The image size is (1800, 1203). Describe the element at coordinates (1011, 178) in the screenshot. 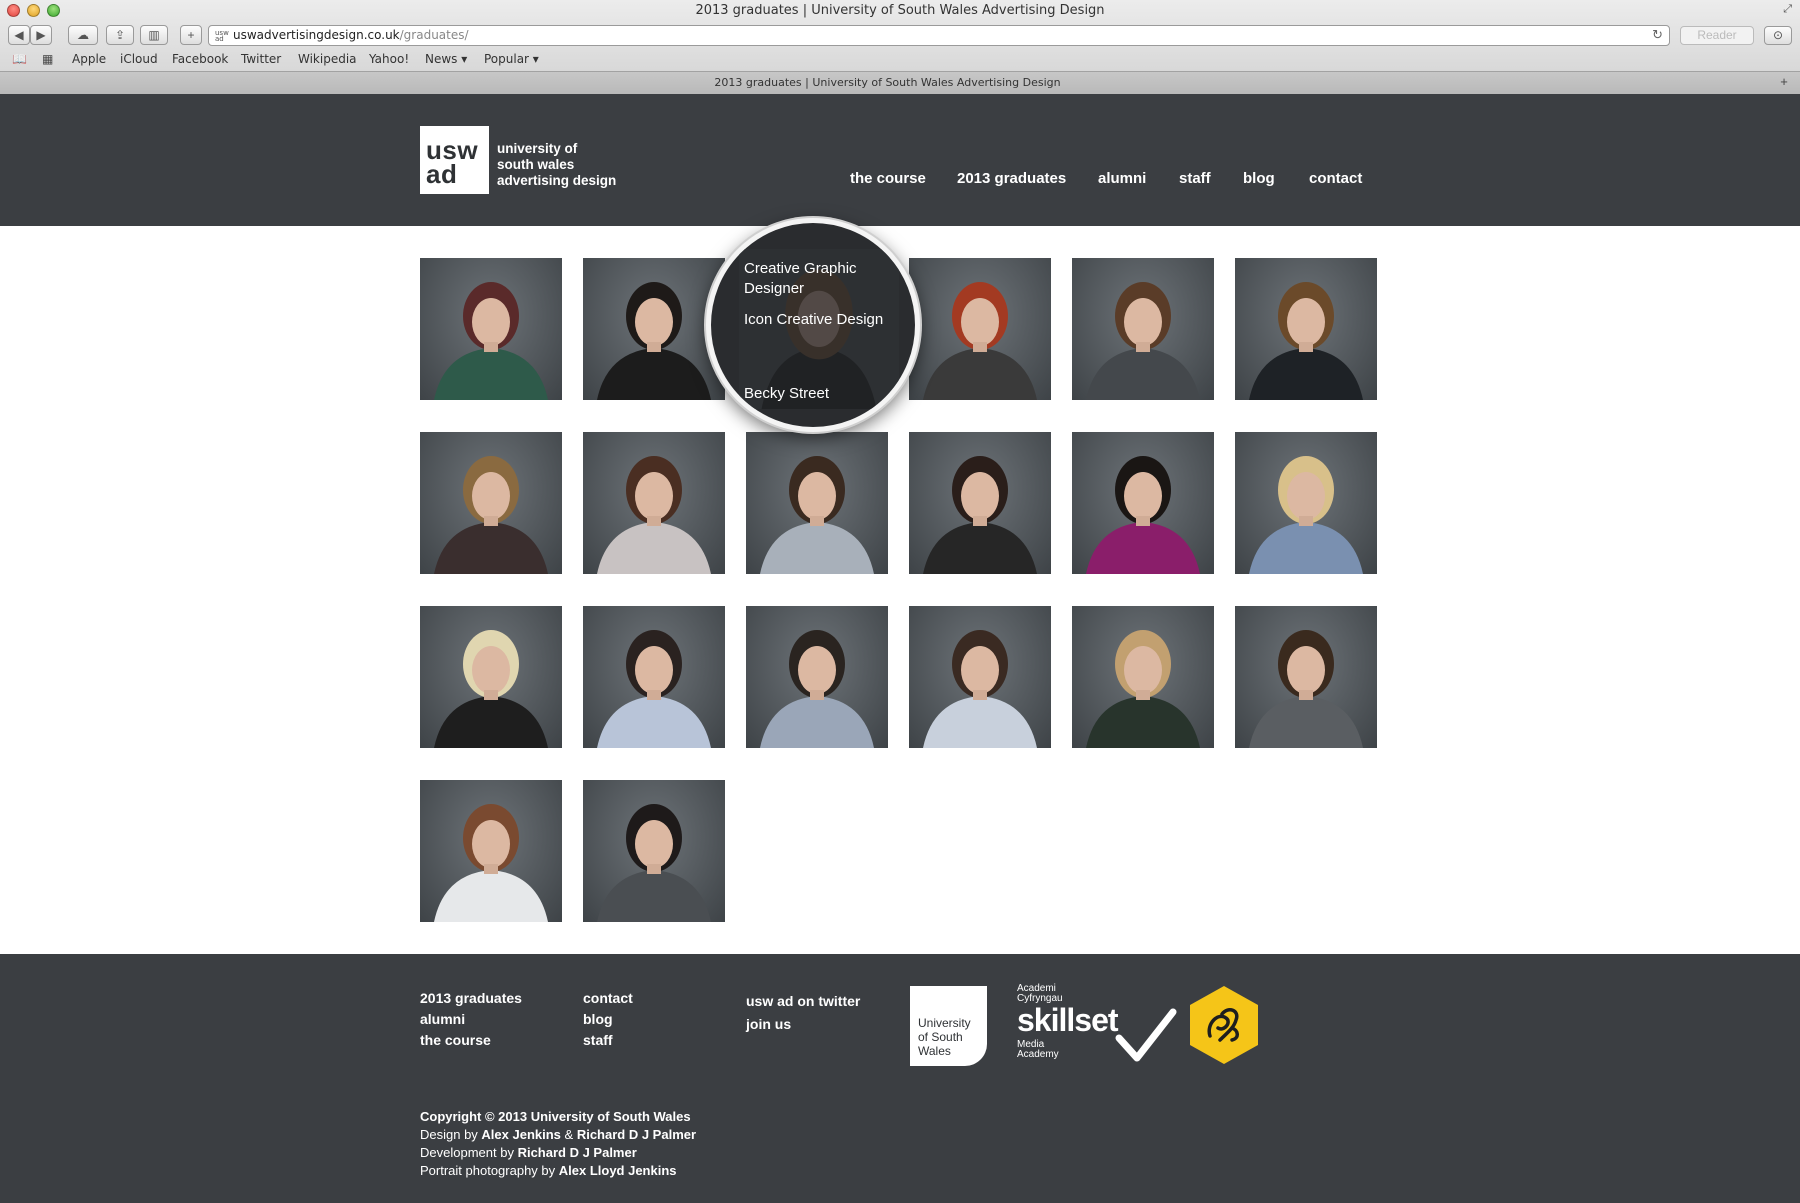

I see `nav-2013-graduates: 2013 graduates` at that location.